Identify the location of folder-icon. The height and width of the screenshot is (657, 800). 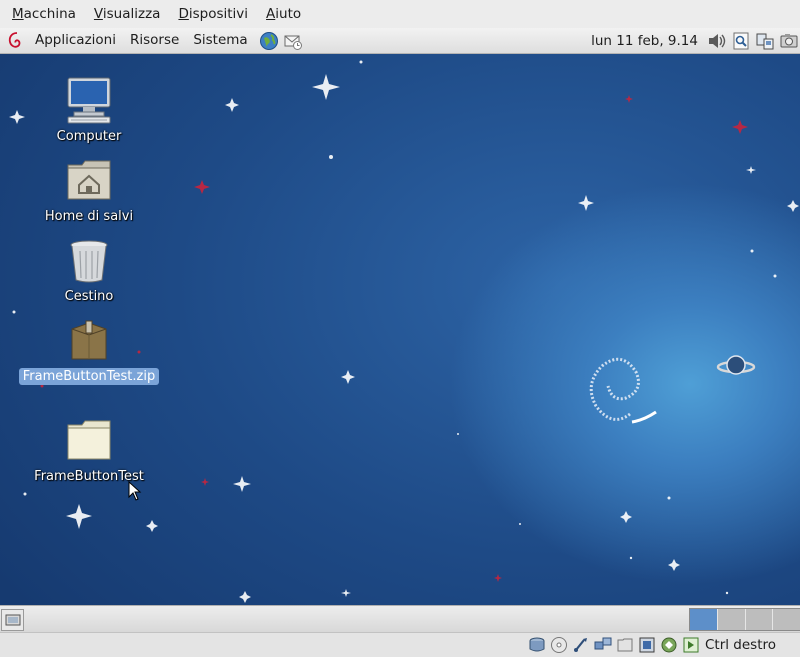
(89, 440).